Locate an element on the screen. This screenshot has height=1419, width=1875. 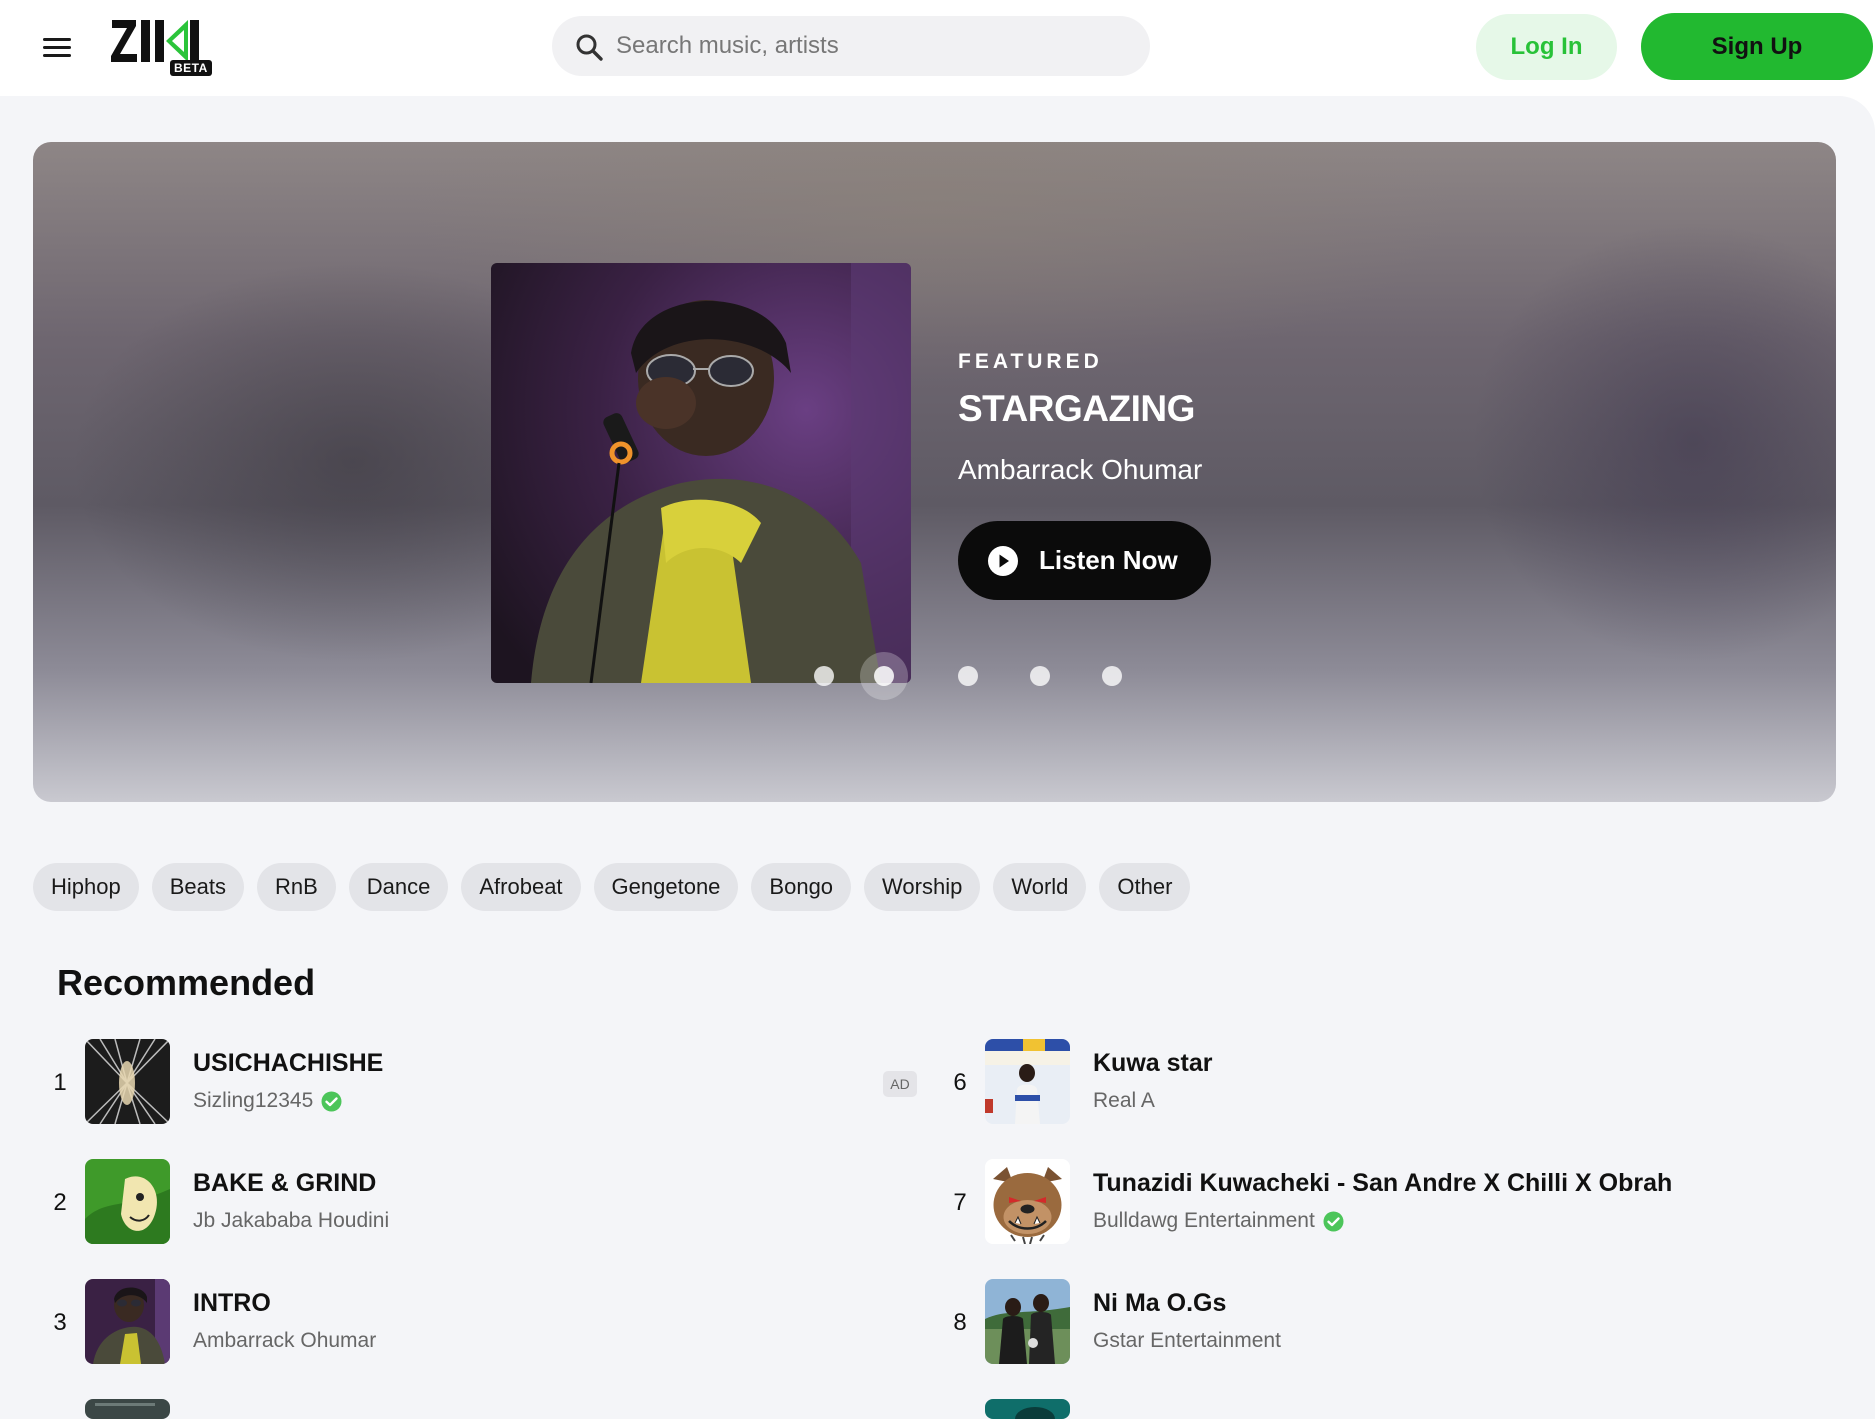
featured-label: FEATURED is located at coordinates (1030, 361).